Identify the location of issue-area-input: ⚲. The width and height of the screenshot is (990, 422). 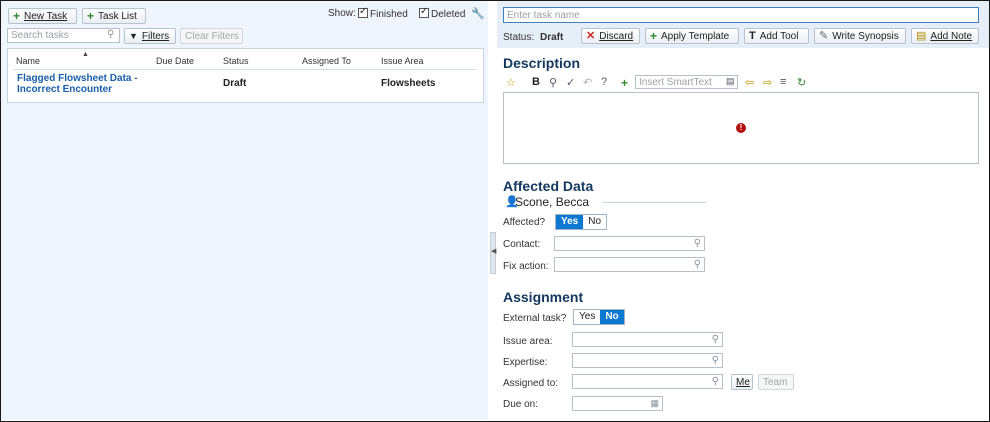
(647, 339).